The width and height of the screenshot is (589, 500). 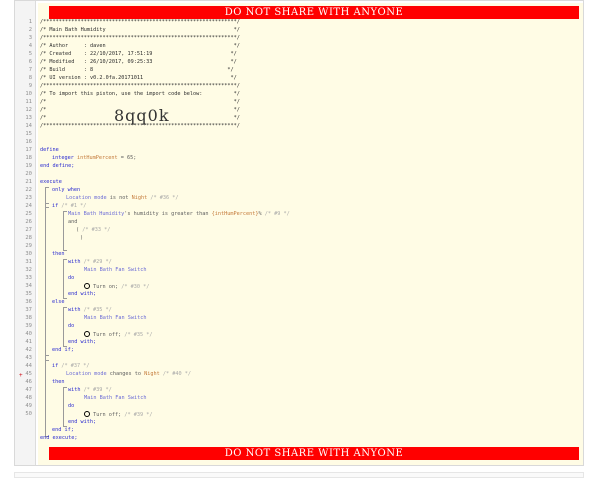 I want to click on group-close: ), so click(x=82, y=238).